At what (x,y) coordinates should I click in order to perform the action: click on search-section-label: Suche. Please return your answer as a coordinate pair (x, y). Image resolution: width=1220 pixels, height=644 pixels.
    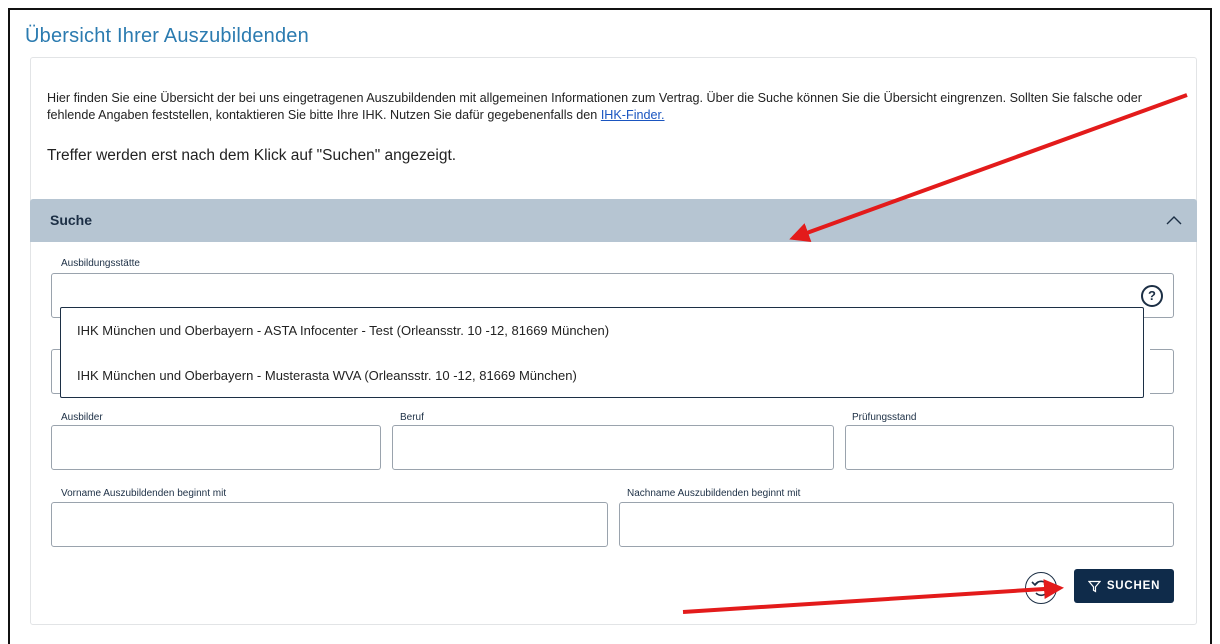
    Looking at the image, I should click on (71, 220).